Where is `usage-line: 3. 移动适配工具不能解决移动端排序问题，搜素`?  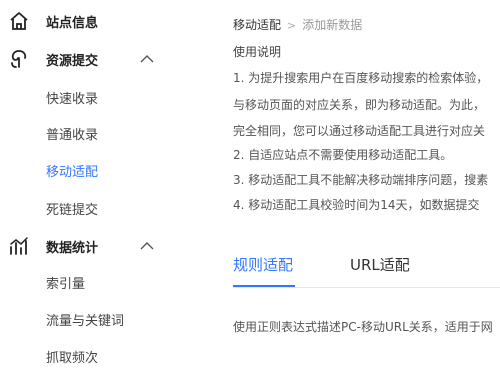 usage-line: 3. 移动适配工具不能解决移动端排序问题，搜素 is located at coordinates (361, 180).